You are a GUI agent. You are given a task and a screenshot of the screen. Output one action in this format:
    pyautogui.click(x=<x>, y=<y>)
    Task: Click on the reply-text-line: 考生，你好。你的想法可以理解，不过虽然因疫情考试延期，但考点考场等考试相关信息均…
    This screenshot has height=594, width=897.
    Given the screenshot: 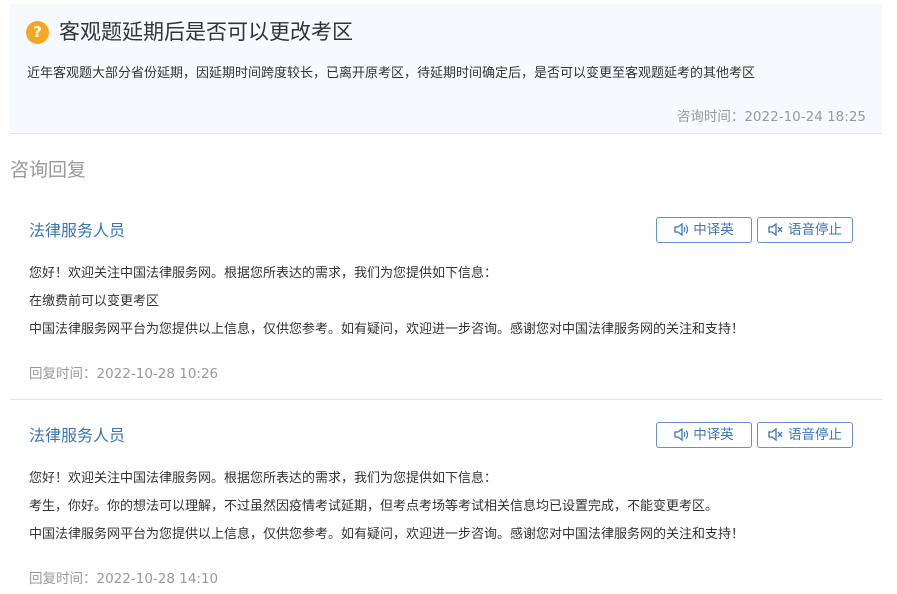 What is the action you would take?
    pyautogui.click(x=374, y=506)
    